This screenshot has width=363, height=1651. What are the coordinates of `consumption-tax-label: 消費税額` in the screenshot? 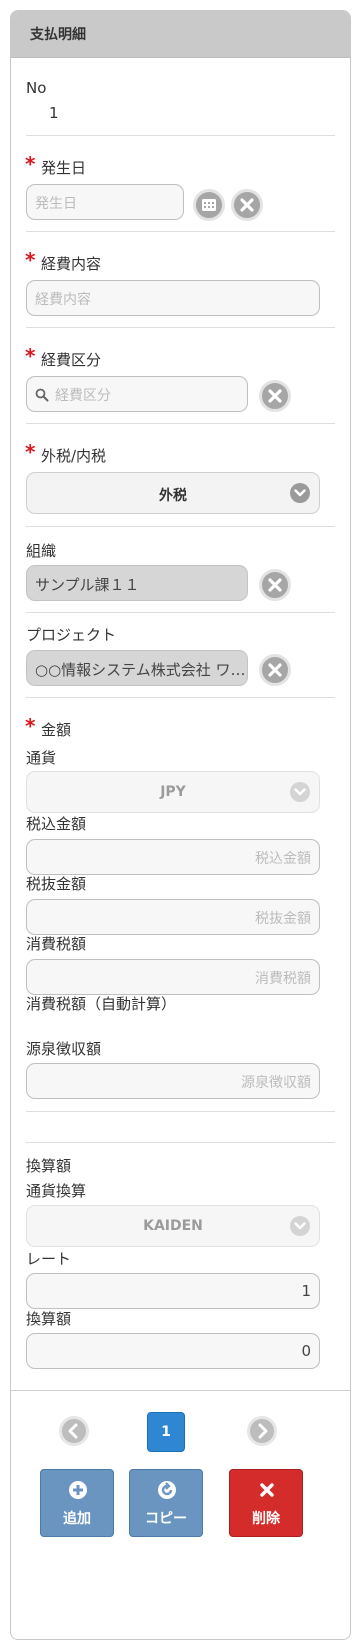 It's located at (56, 944).